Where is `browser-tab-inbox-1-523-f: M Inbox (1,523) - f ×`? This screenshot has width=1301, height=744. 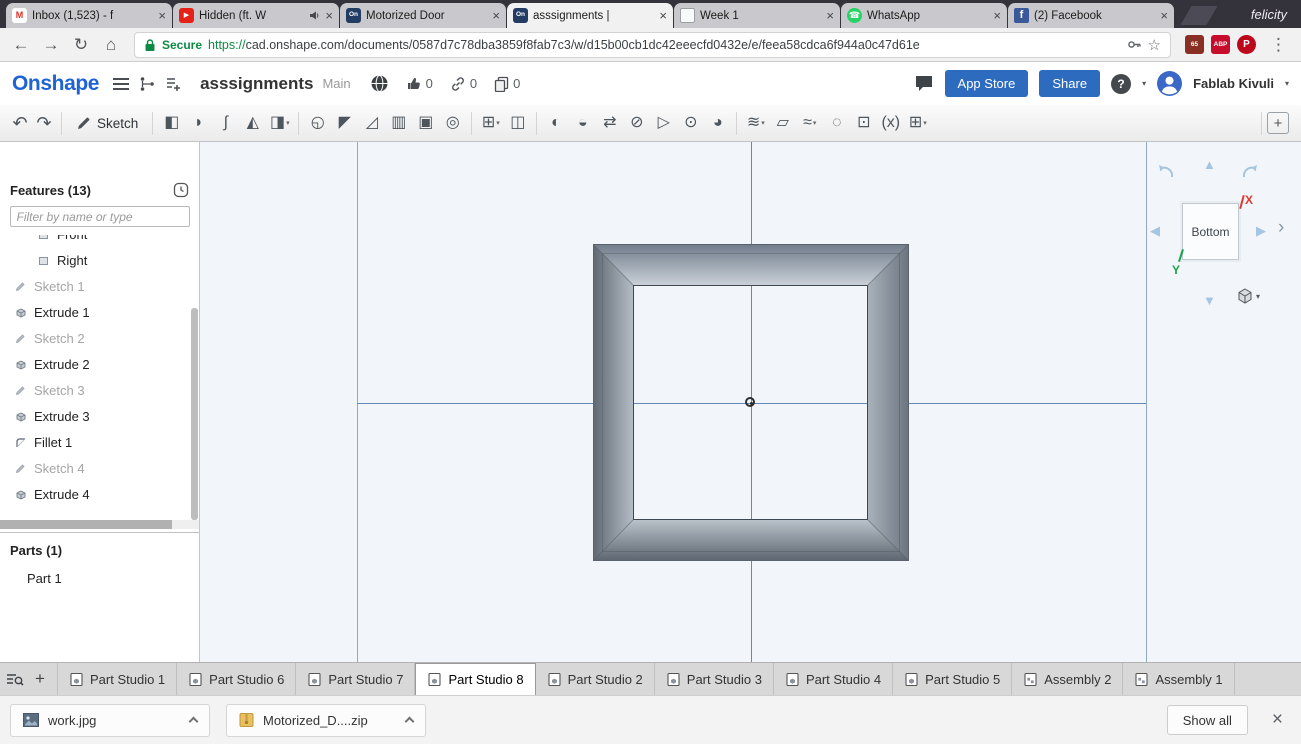 browser-tab-inbox-1-523-f: M Inbox (1,523) - f × is located at coordinates (89, 15).